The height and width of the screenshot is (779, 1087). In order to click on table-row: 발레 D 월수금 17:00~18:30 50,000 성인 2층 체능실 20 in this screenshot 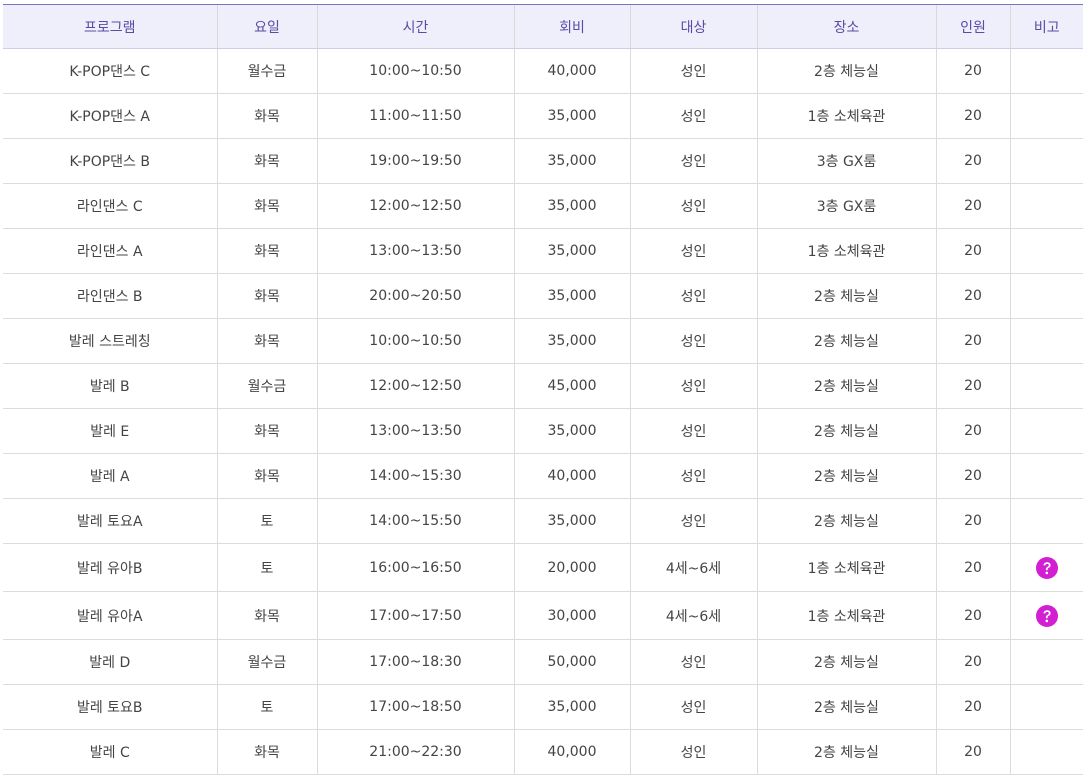, I will do `click(543, 662)`.